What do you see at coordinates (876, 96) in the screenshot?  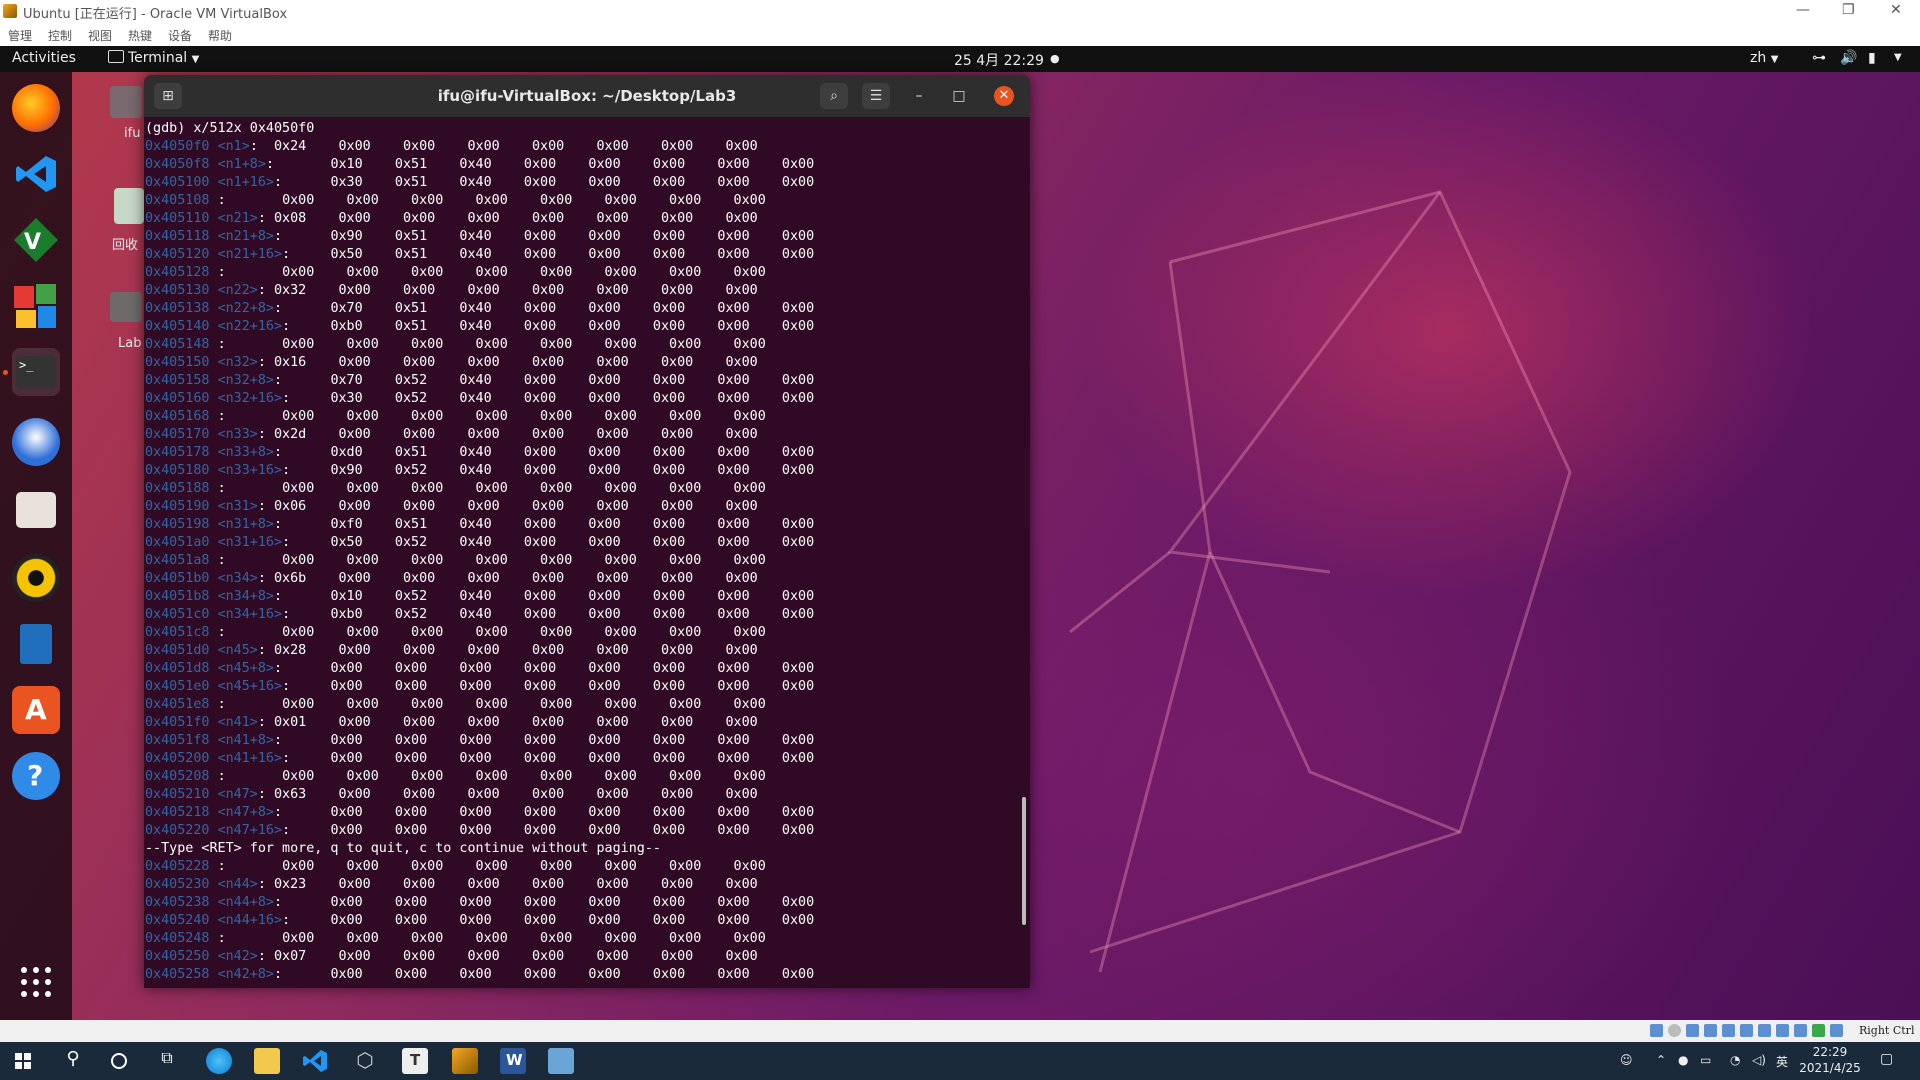 I see `hamburger-menu-icon: ☰` at bounding box center [876, 96].